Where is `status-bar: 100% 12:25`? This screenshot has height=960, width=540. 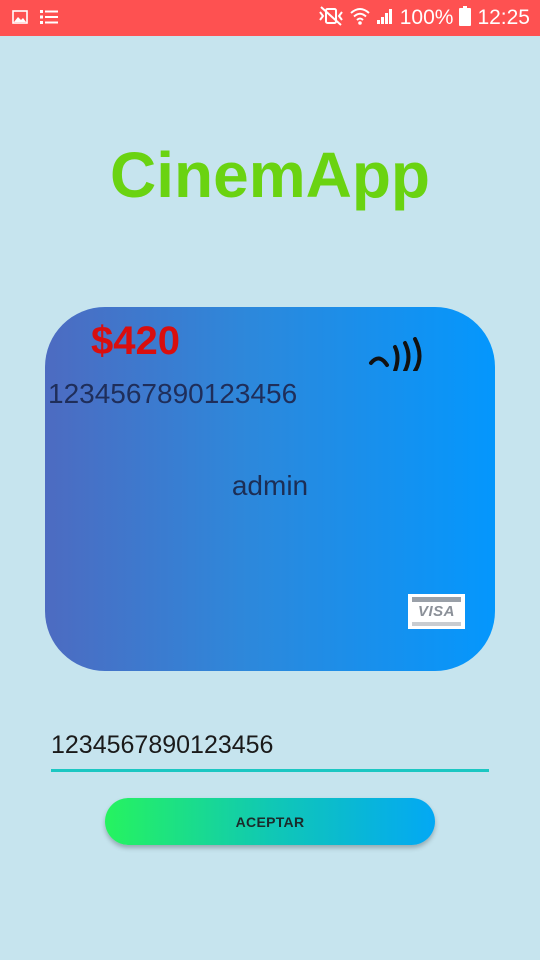
status-bar: 100% 12:25 is located at coordinates (270, 18).